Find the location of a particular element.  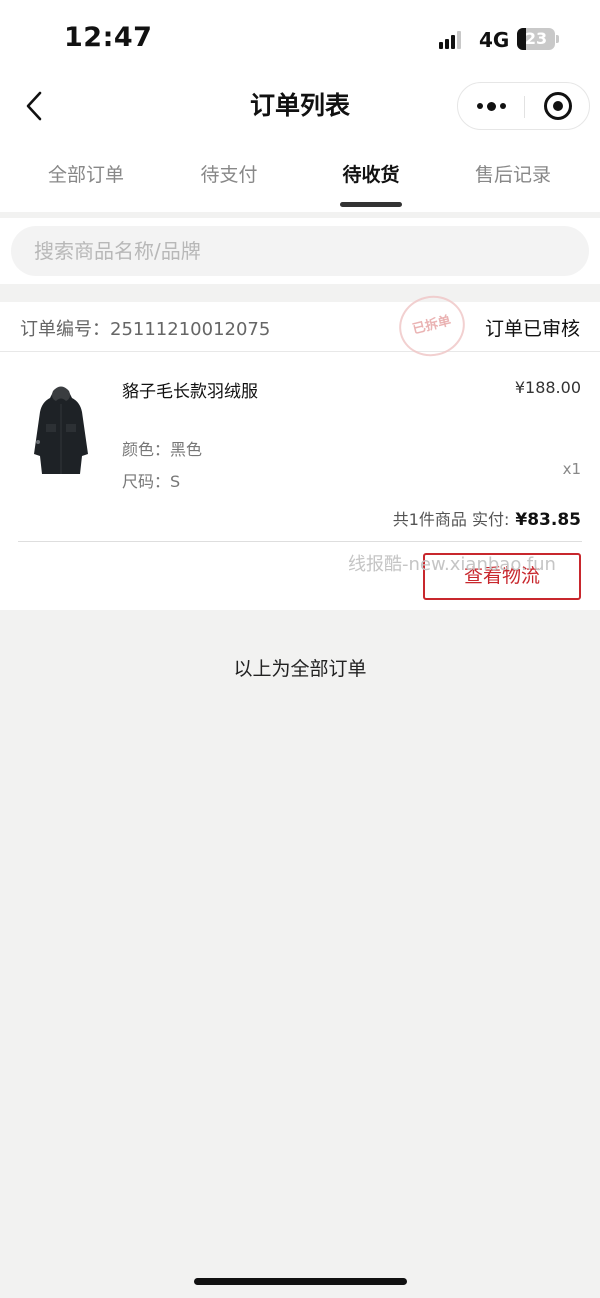

order-summary: 共1件商品 实付: ¥83.85 is located at coordinates (487, 518).